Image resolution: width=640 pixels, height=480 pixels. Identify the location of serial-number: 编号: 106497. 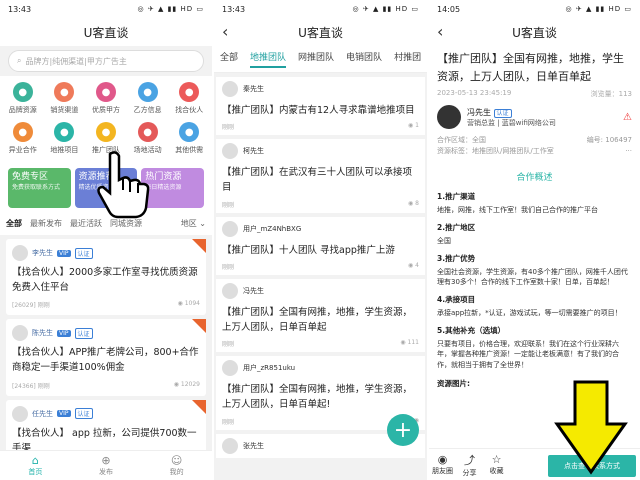
(609, 140).